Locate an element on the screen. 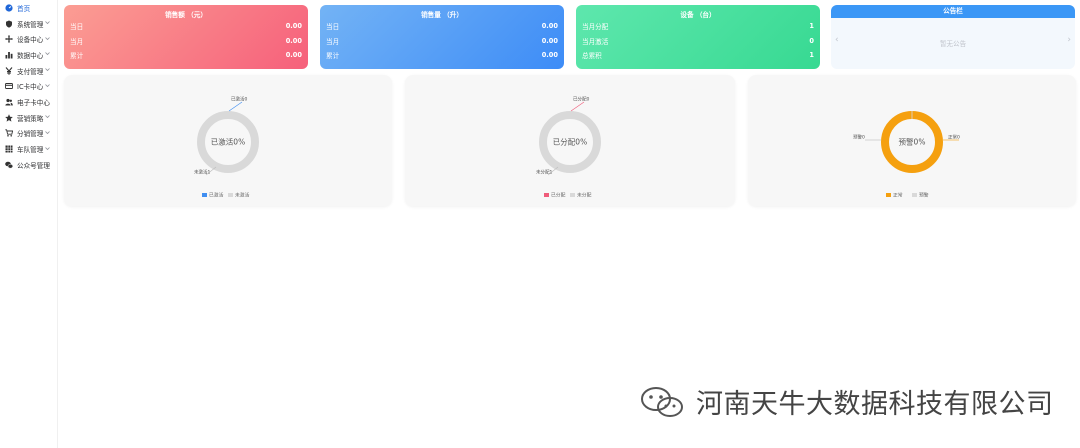  sidebar-item-10: 公众号管理 is located at coordinates (28, 165).